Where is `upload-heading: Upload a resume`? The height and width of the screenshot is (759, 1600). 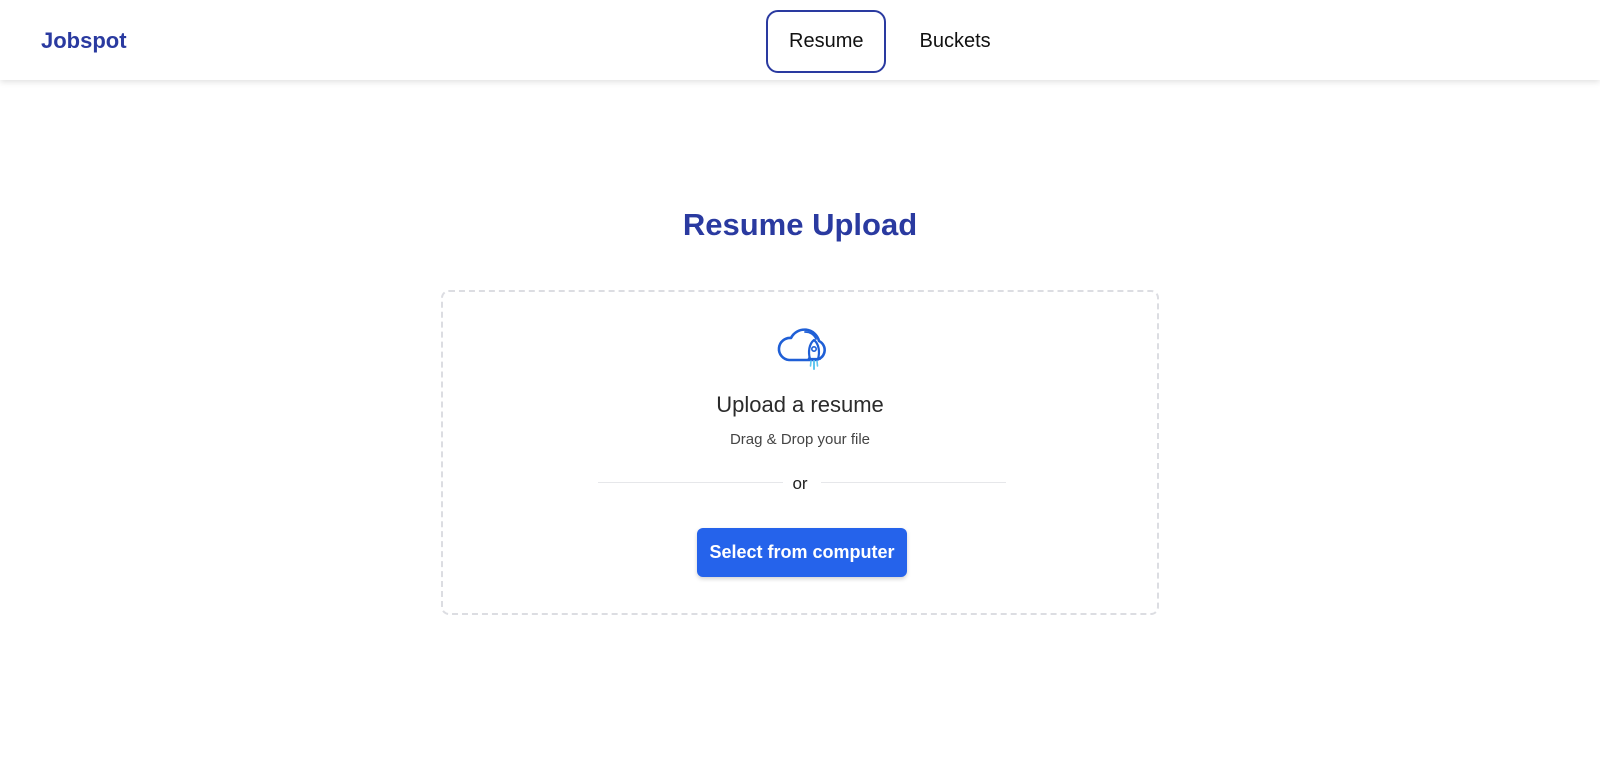 upload-heading: Upload a resume is located at coordinates (800, 404).